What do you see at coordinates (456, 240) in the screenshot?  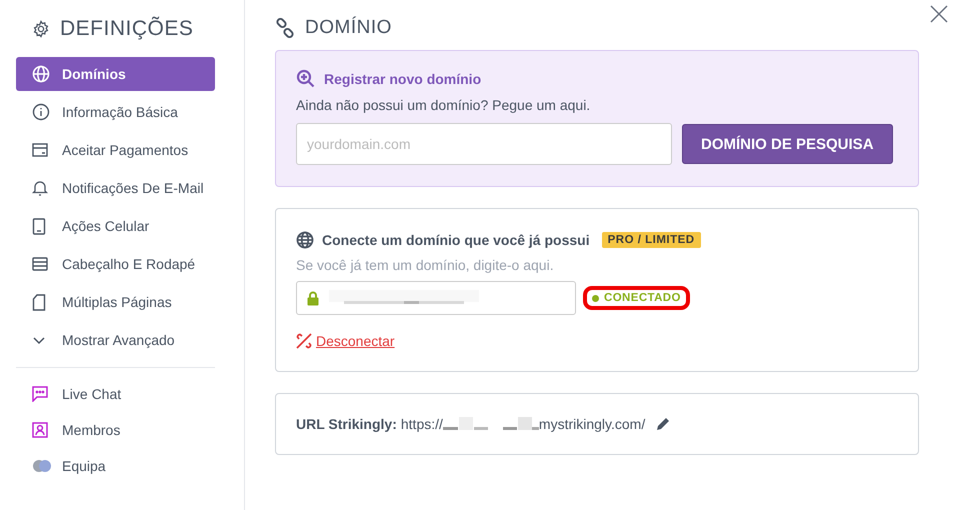 I see `connect-heading: Conecte um domínio que você já possui` at bounding box center [456, 240].